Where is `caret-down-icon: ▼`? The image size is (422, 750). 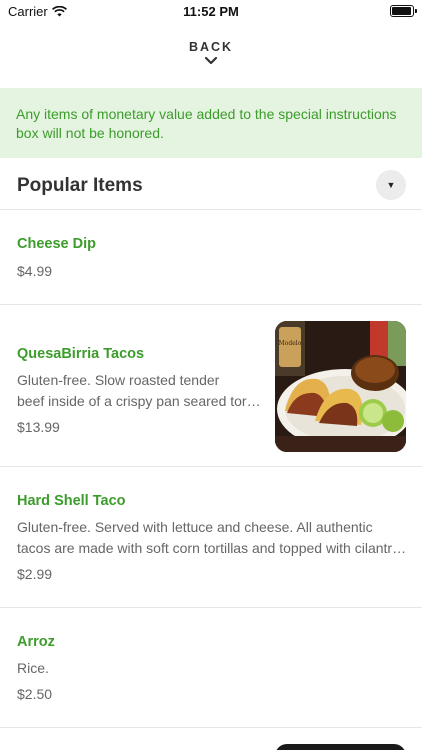
caret-down-icon: ▼ is located at coordinates (391, 185).